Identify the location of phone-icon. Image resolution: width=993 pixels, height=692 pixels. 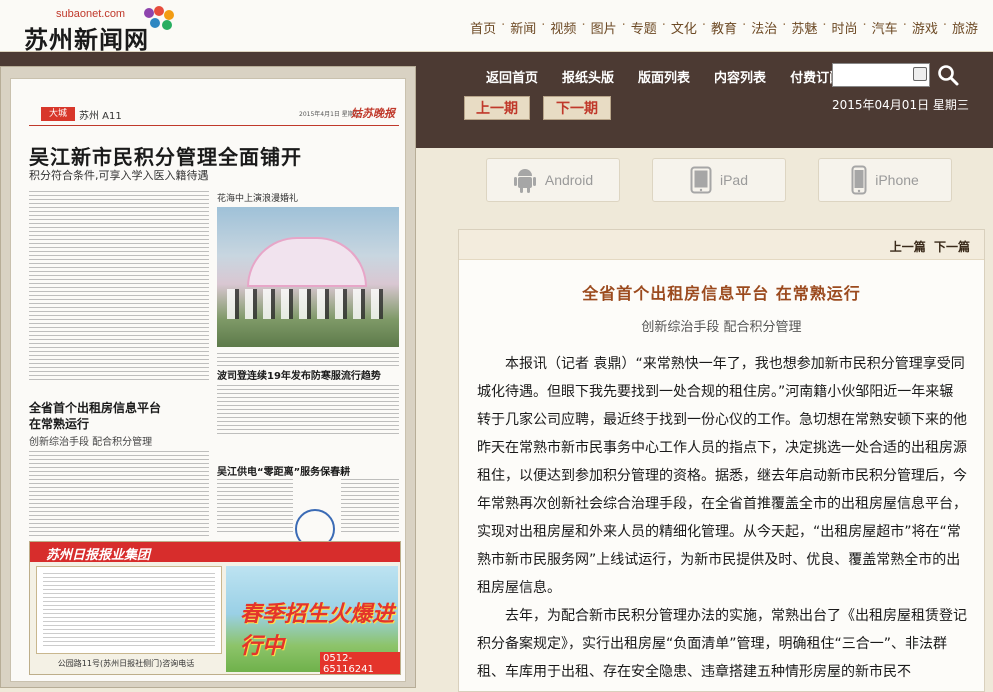
(859, 180).